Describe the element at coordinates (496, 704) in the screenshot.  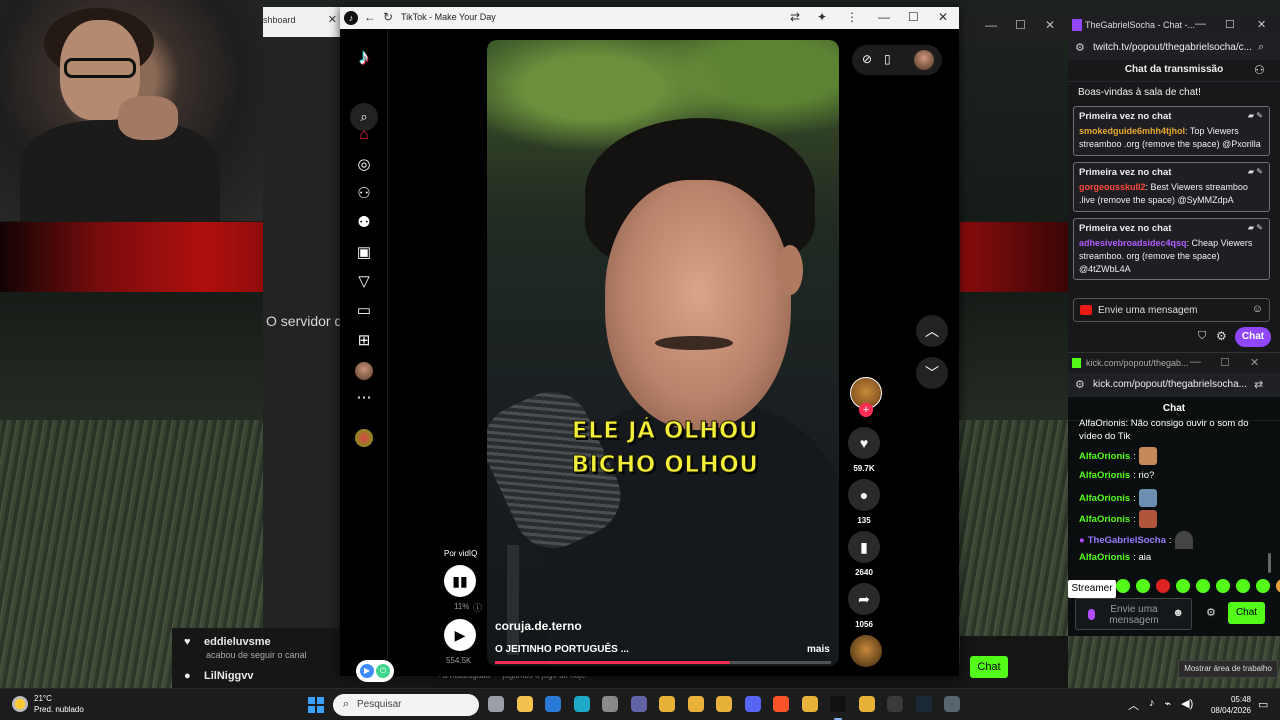
I see `task-view-icon` at that location.